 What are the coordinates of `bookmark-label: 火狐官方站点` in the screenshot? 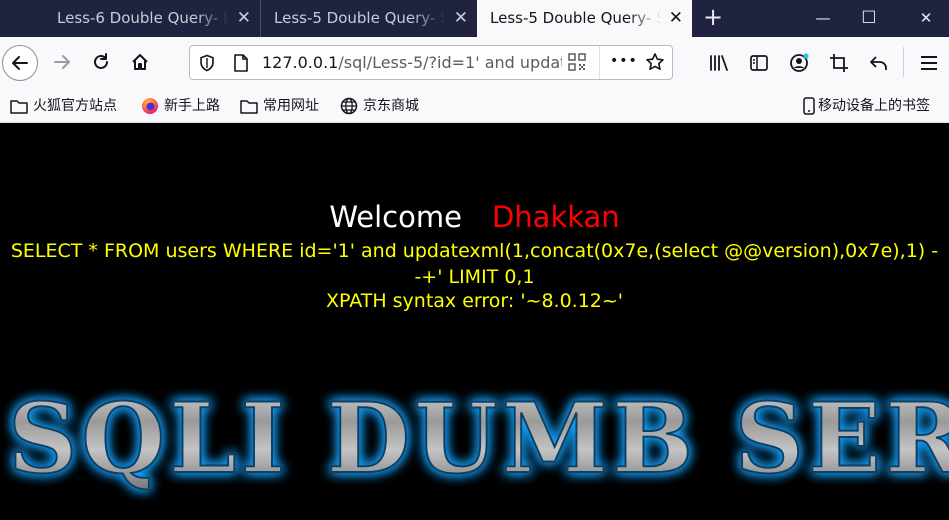 It's located at (75, 106).